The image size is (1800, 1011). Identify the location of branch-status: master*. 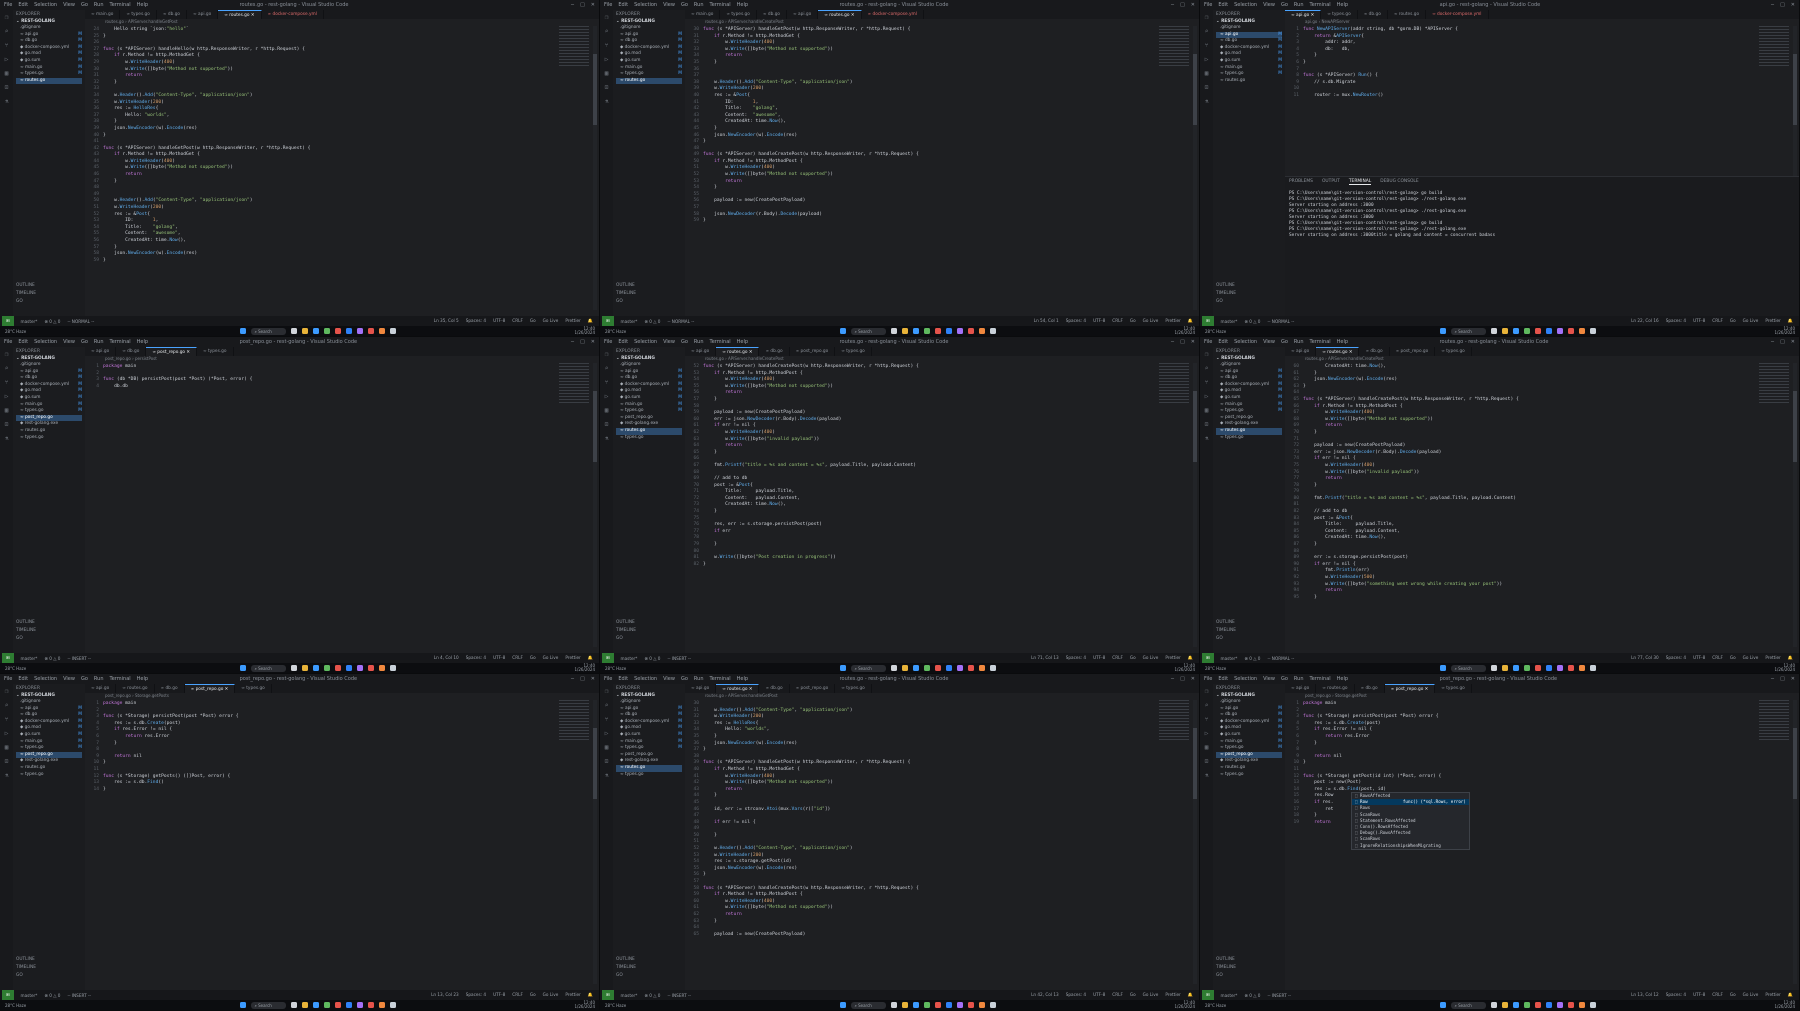
(629, 995).